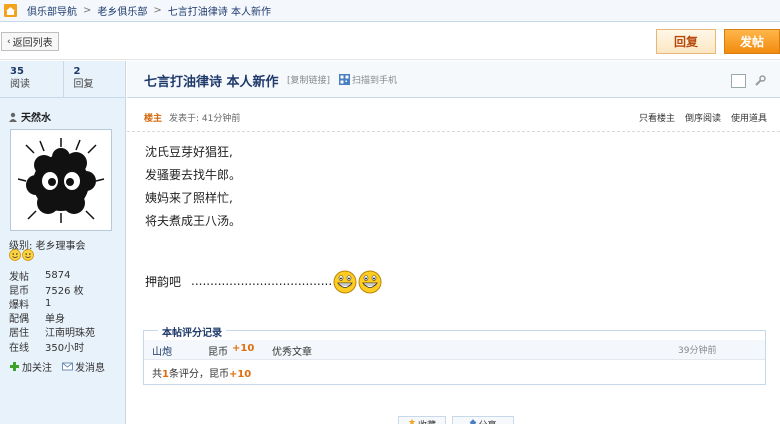  I want to click on breadcrumb: 俱乐部导航 > 老乡俱乐部 > 七言打油律诗 本人新作, so click(390, 11).